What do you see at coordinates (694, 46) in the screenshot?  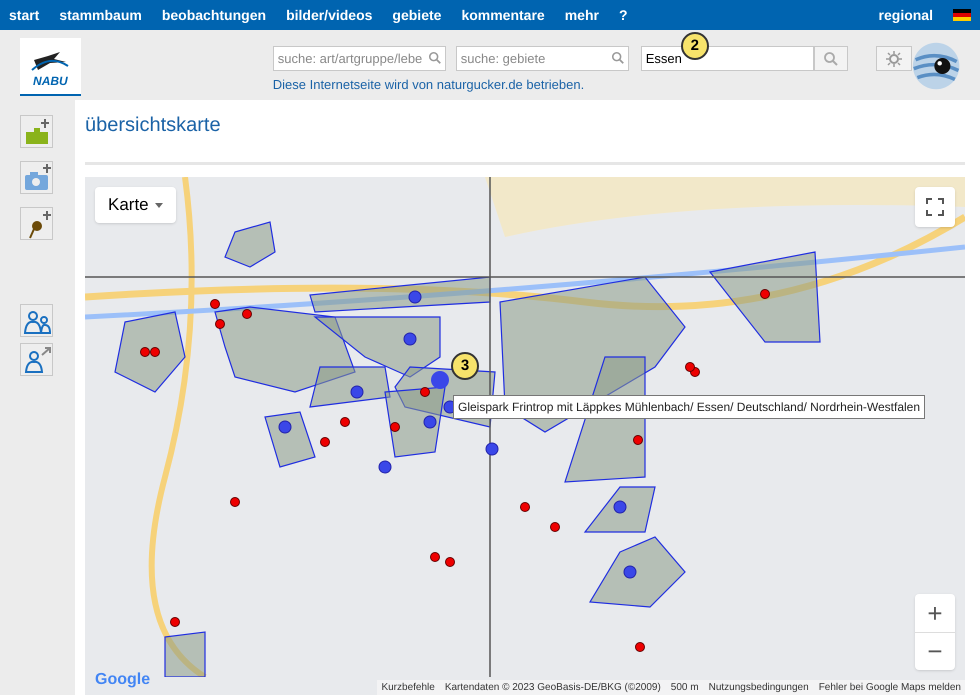 I see `number-badge: 2` at bounding box center [694, 46].